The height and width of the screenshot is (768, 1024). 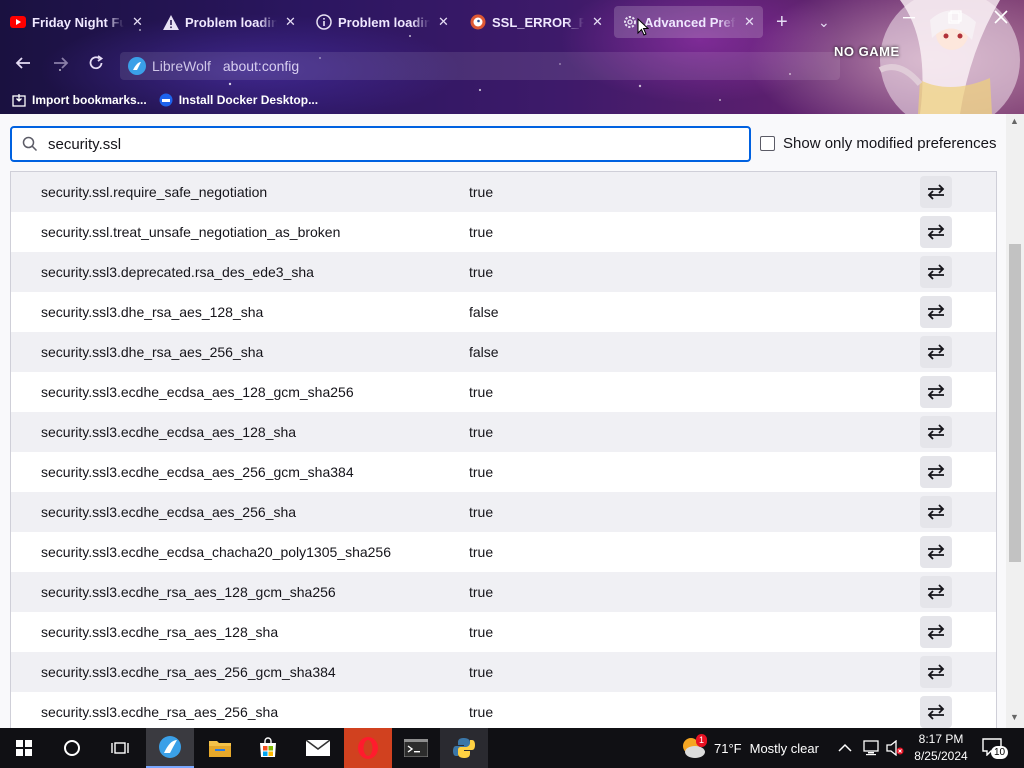 I want to click on tab-2: Problem loading p ✕, so click(x=382, y=22).